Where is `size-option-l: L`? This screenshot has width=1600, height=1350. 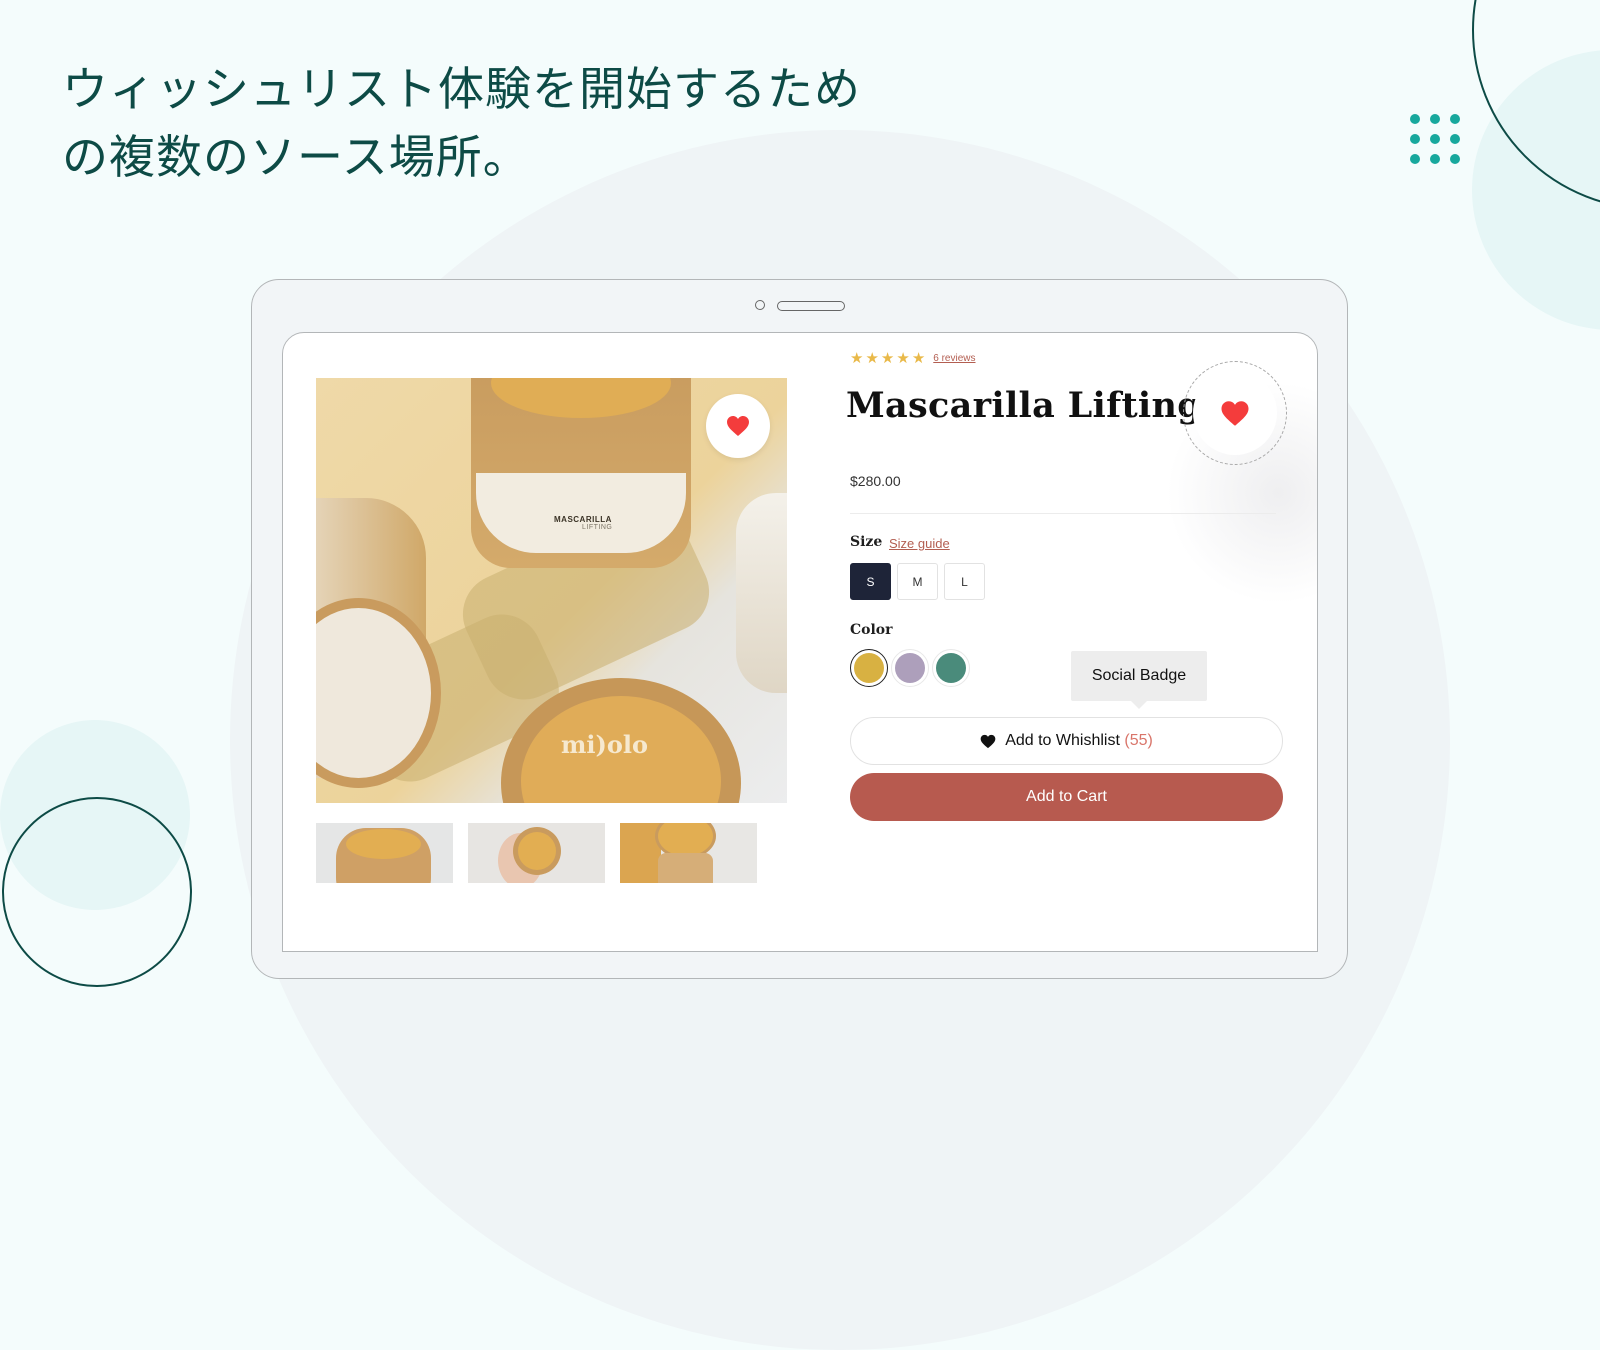 size-option-l: L is located at coordinates (964, 581).